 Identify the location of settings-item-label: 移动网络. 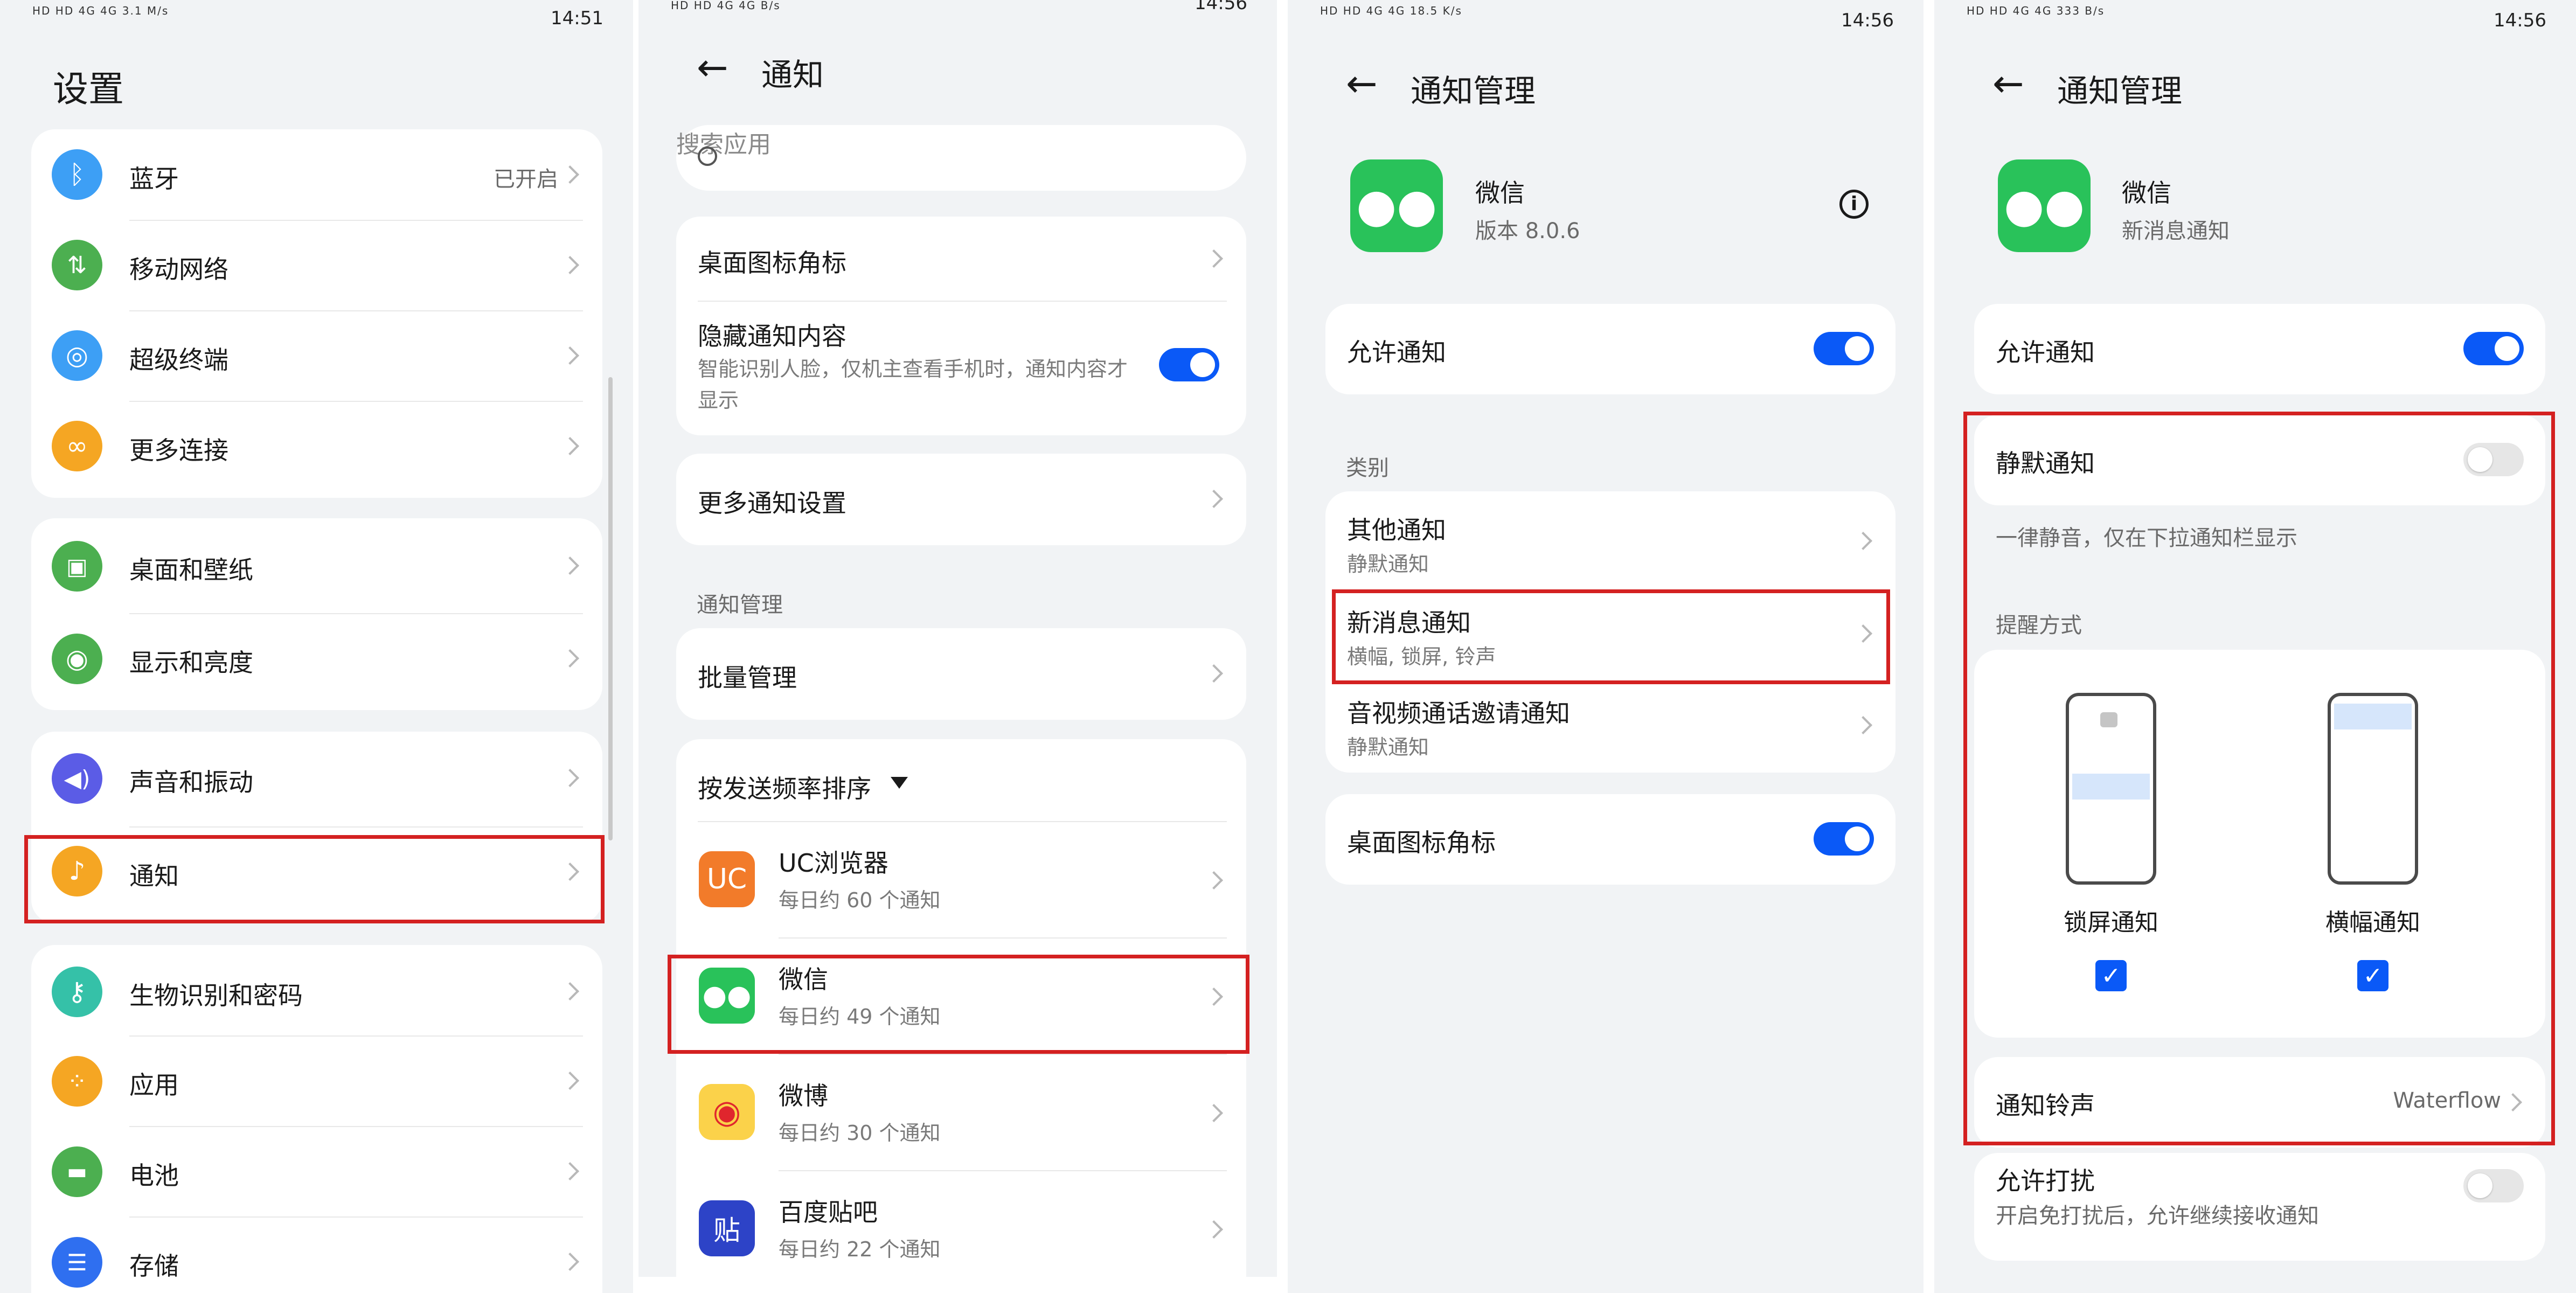
(178, 269).